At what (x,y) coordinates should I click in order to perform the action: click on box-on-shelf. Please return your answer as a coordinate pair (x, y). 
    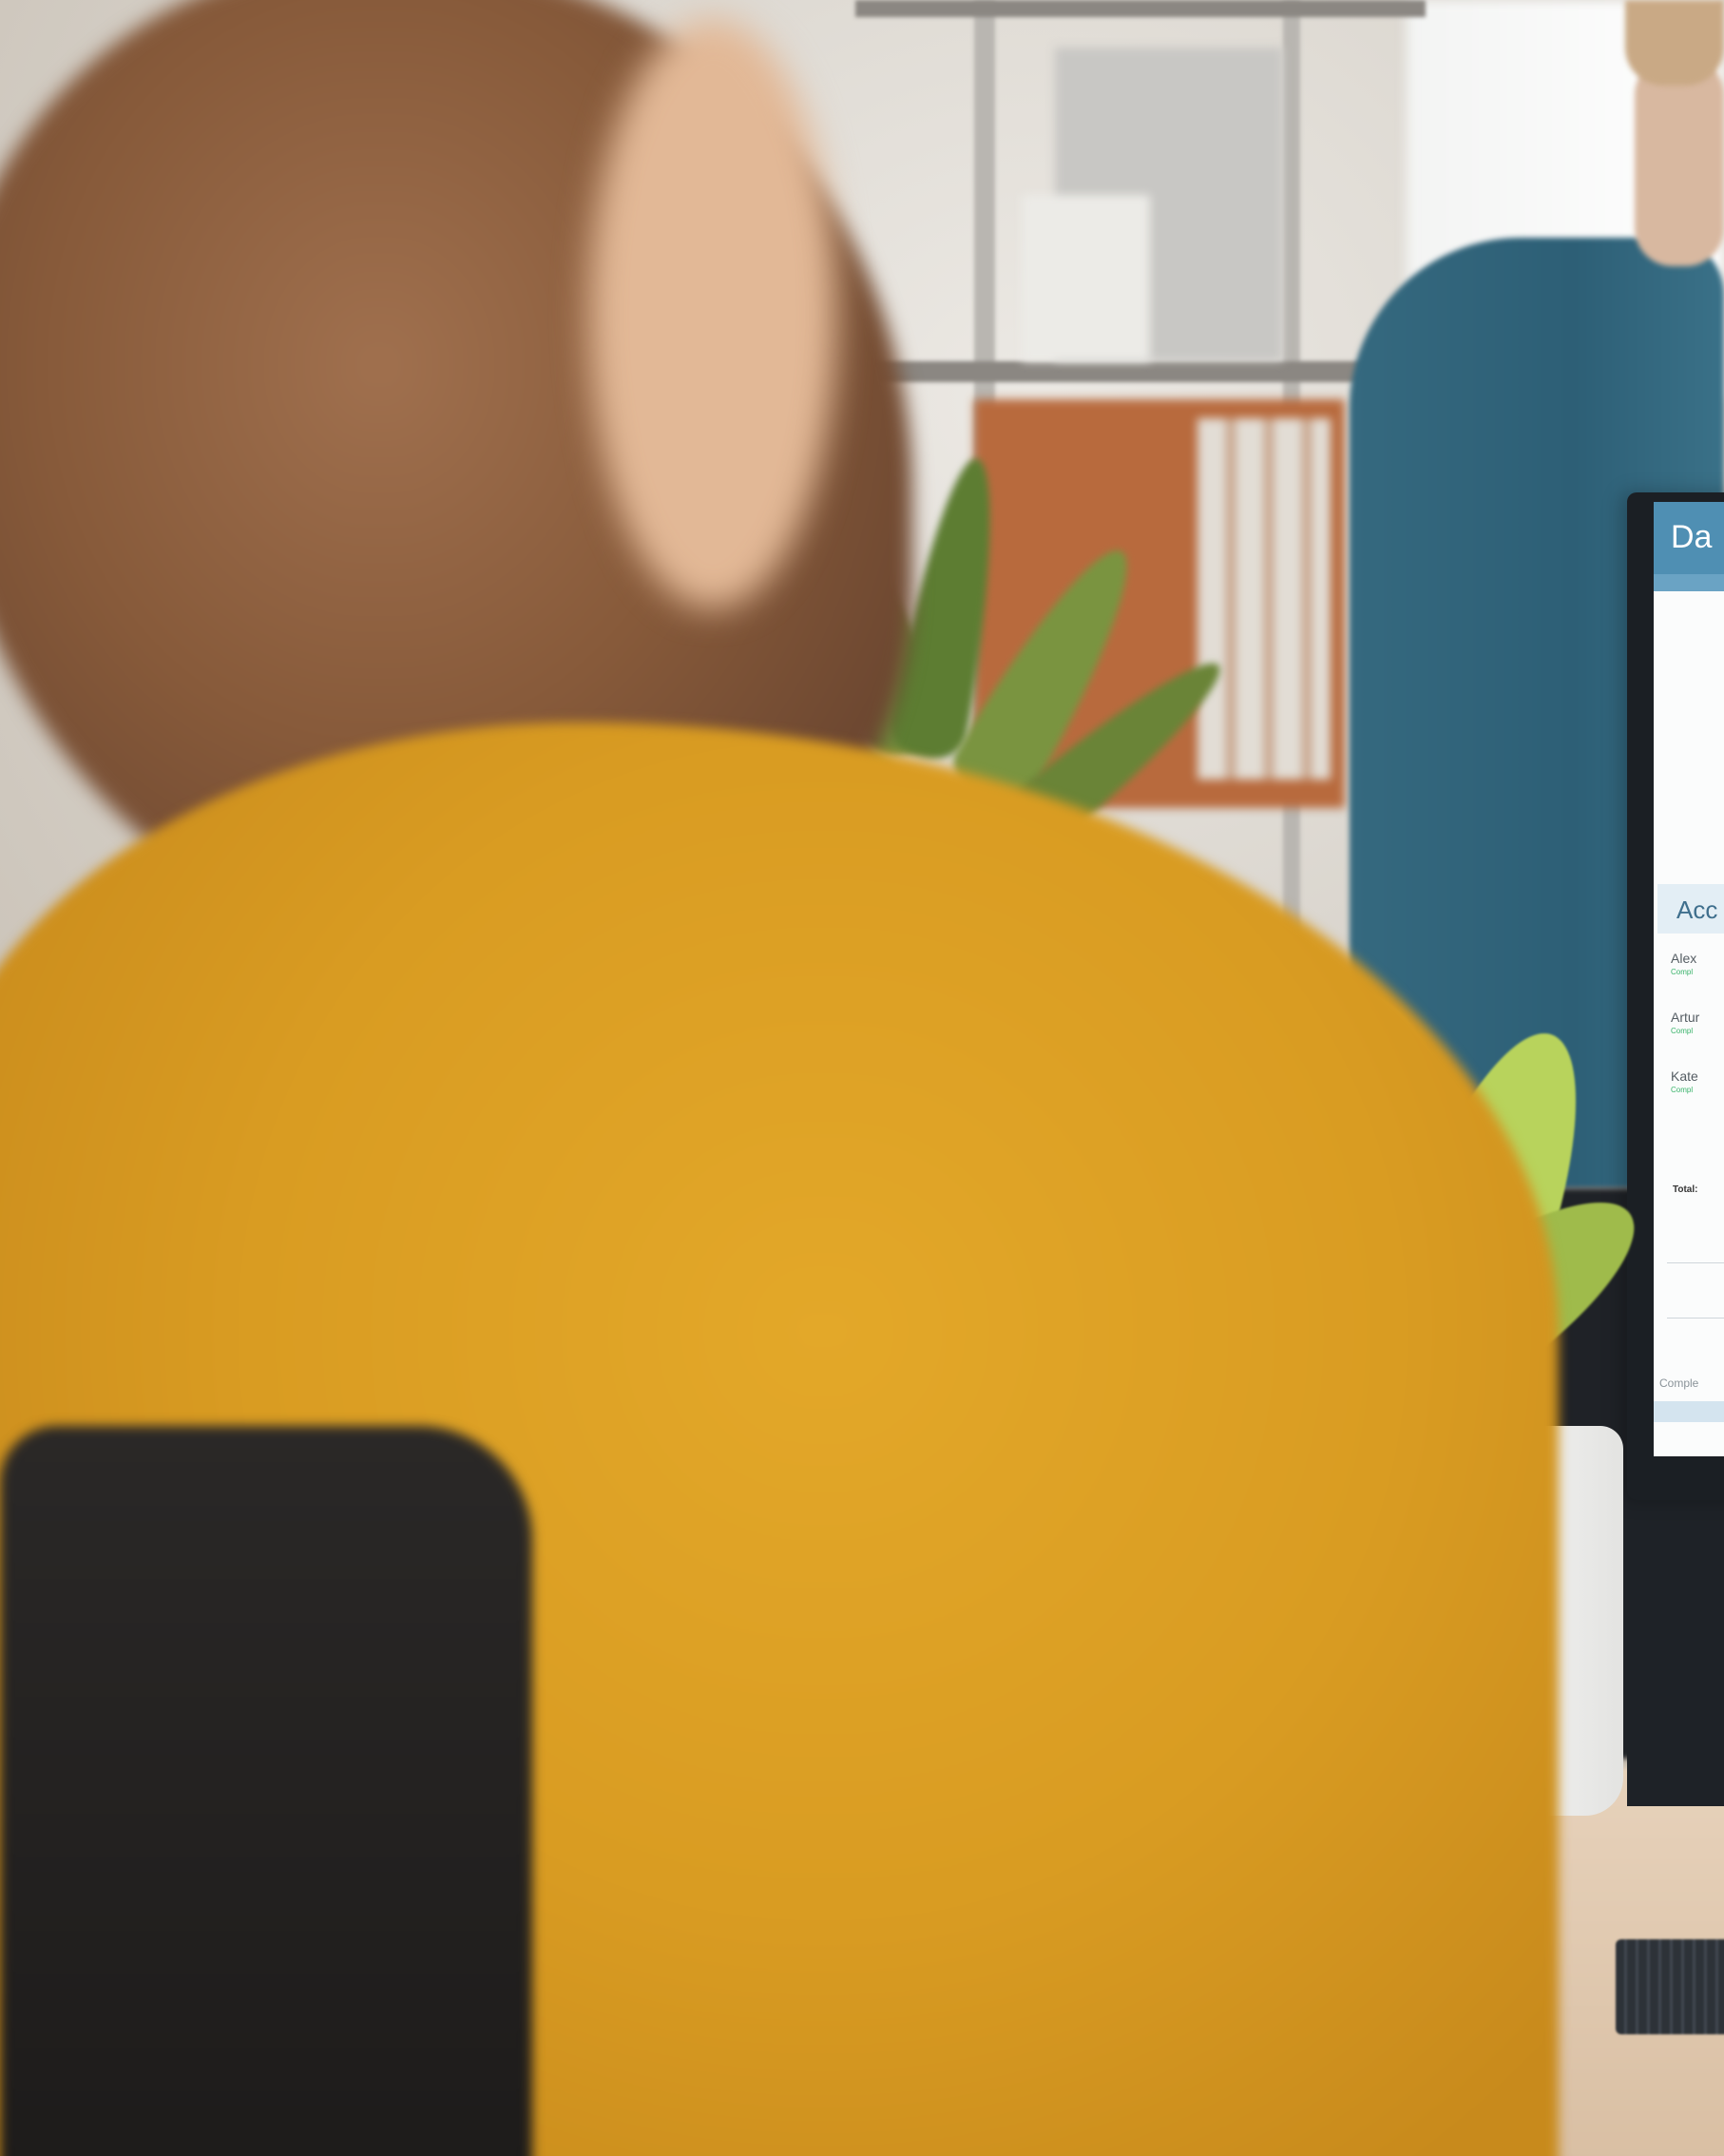
    Looking at the image, I should click on (1086, 278).